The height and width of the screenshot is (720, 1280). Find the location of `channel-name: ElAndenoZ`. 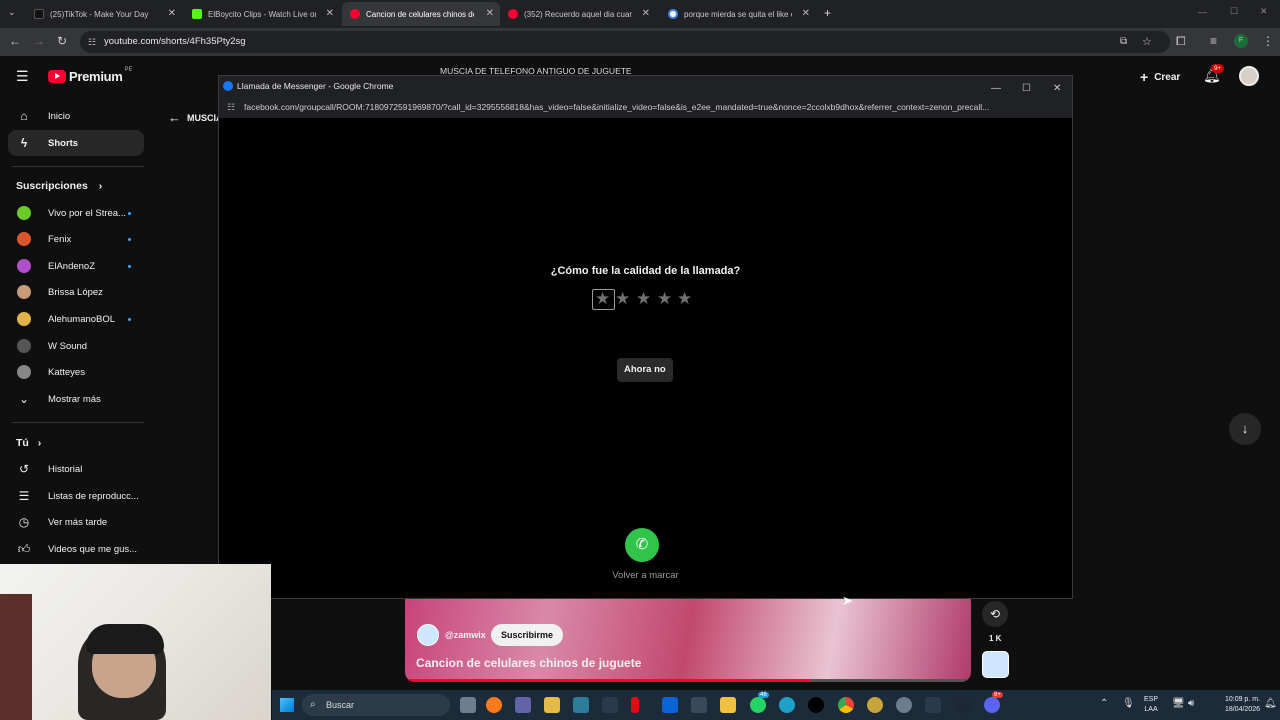

channel-name: ElAndenoZ is located at coordinates (72, 266).